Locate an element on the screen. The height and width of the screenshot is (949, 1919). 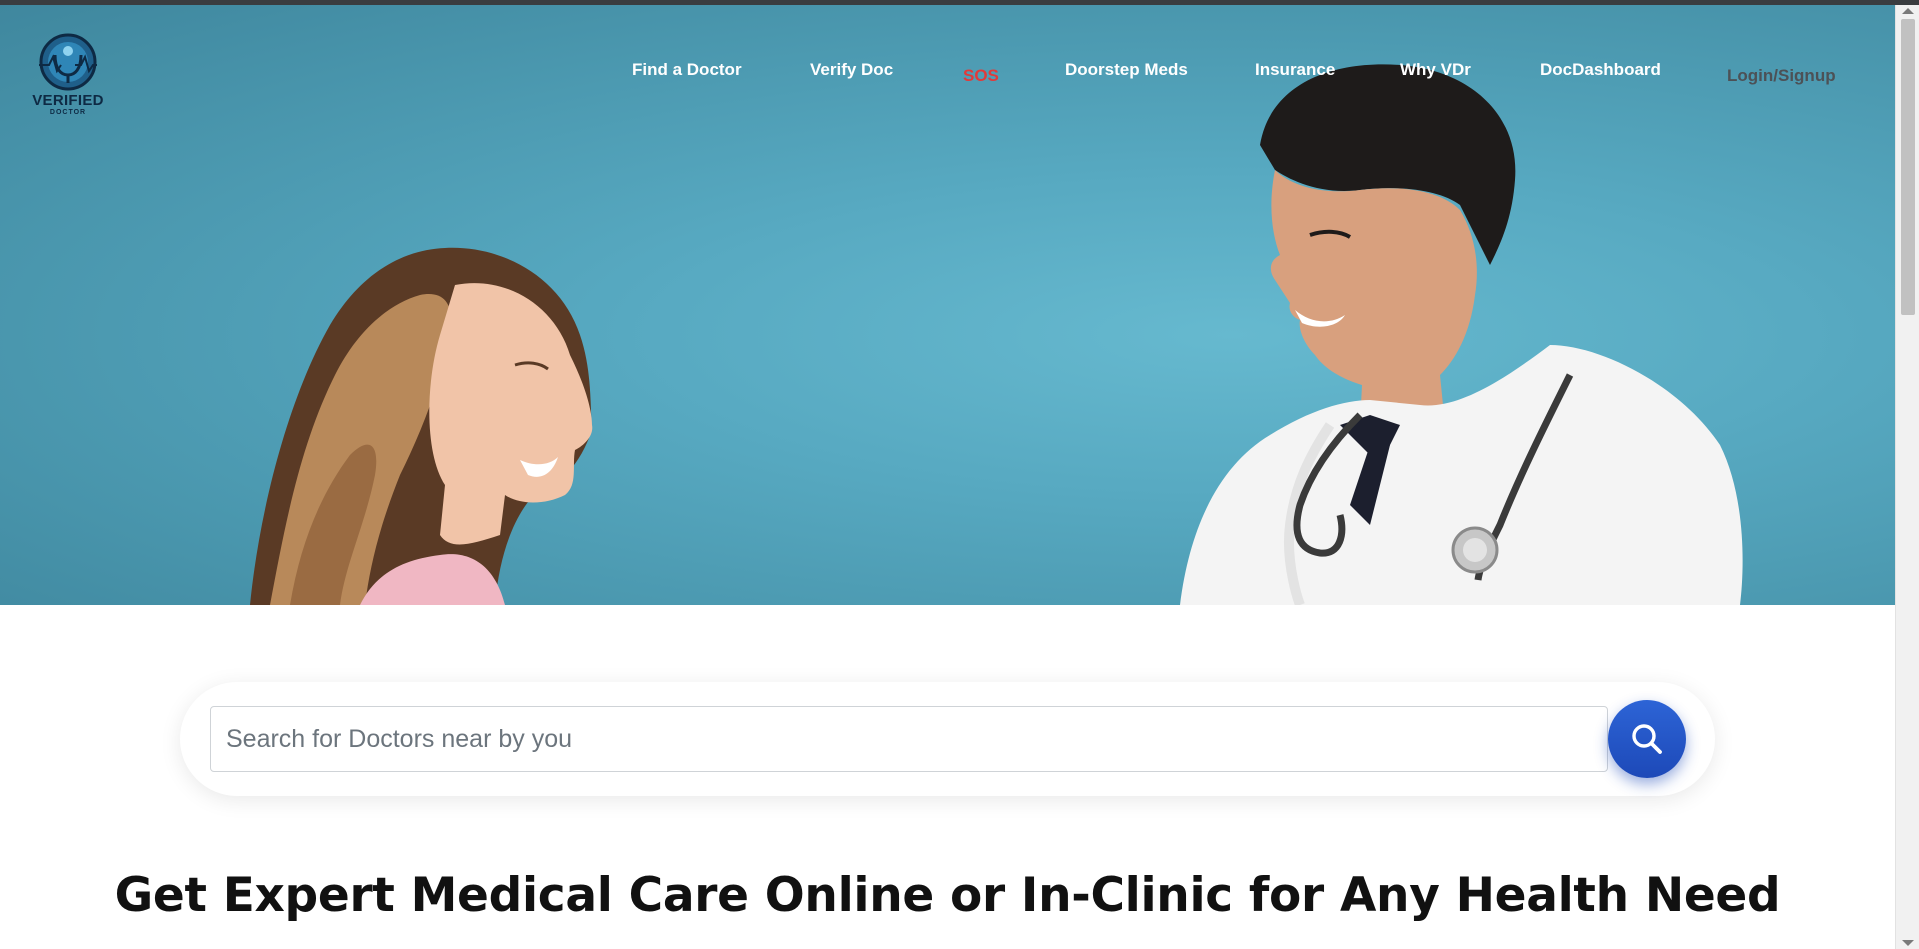
nav-find-a-doctor: Find a Doctor is located at coordinates (687, 70).